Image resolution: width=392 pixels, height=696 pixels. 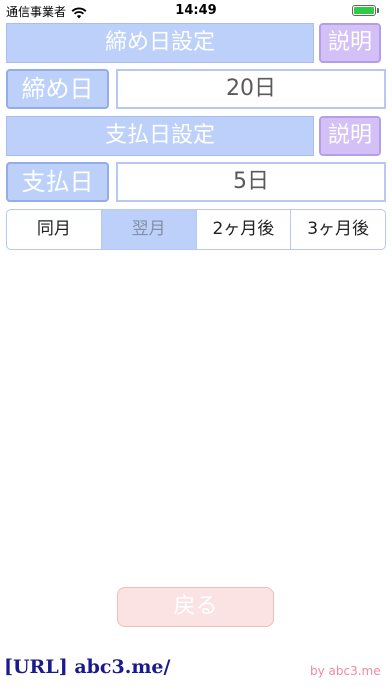 I want to click on payment-day-help-button: 説明, so click(x=350, y=136).